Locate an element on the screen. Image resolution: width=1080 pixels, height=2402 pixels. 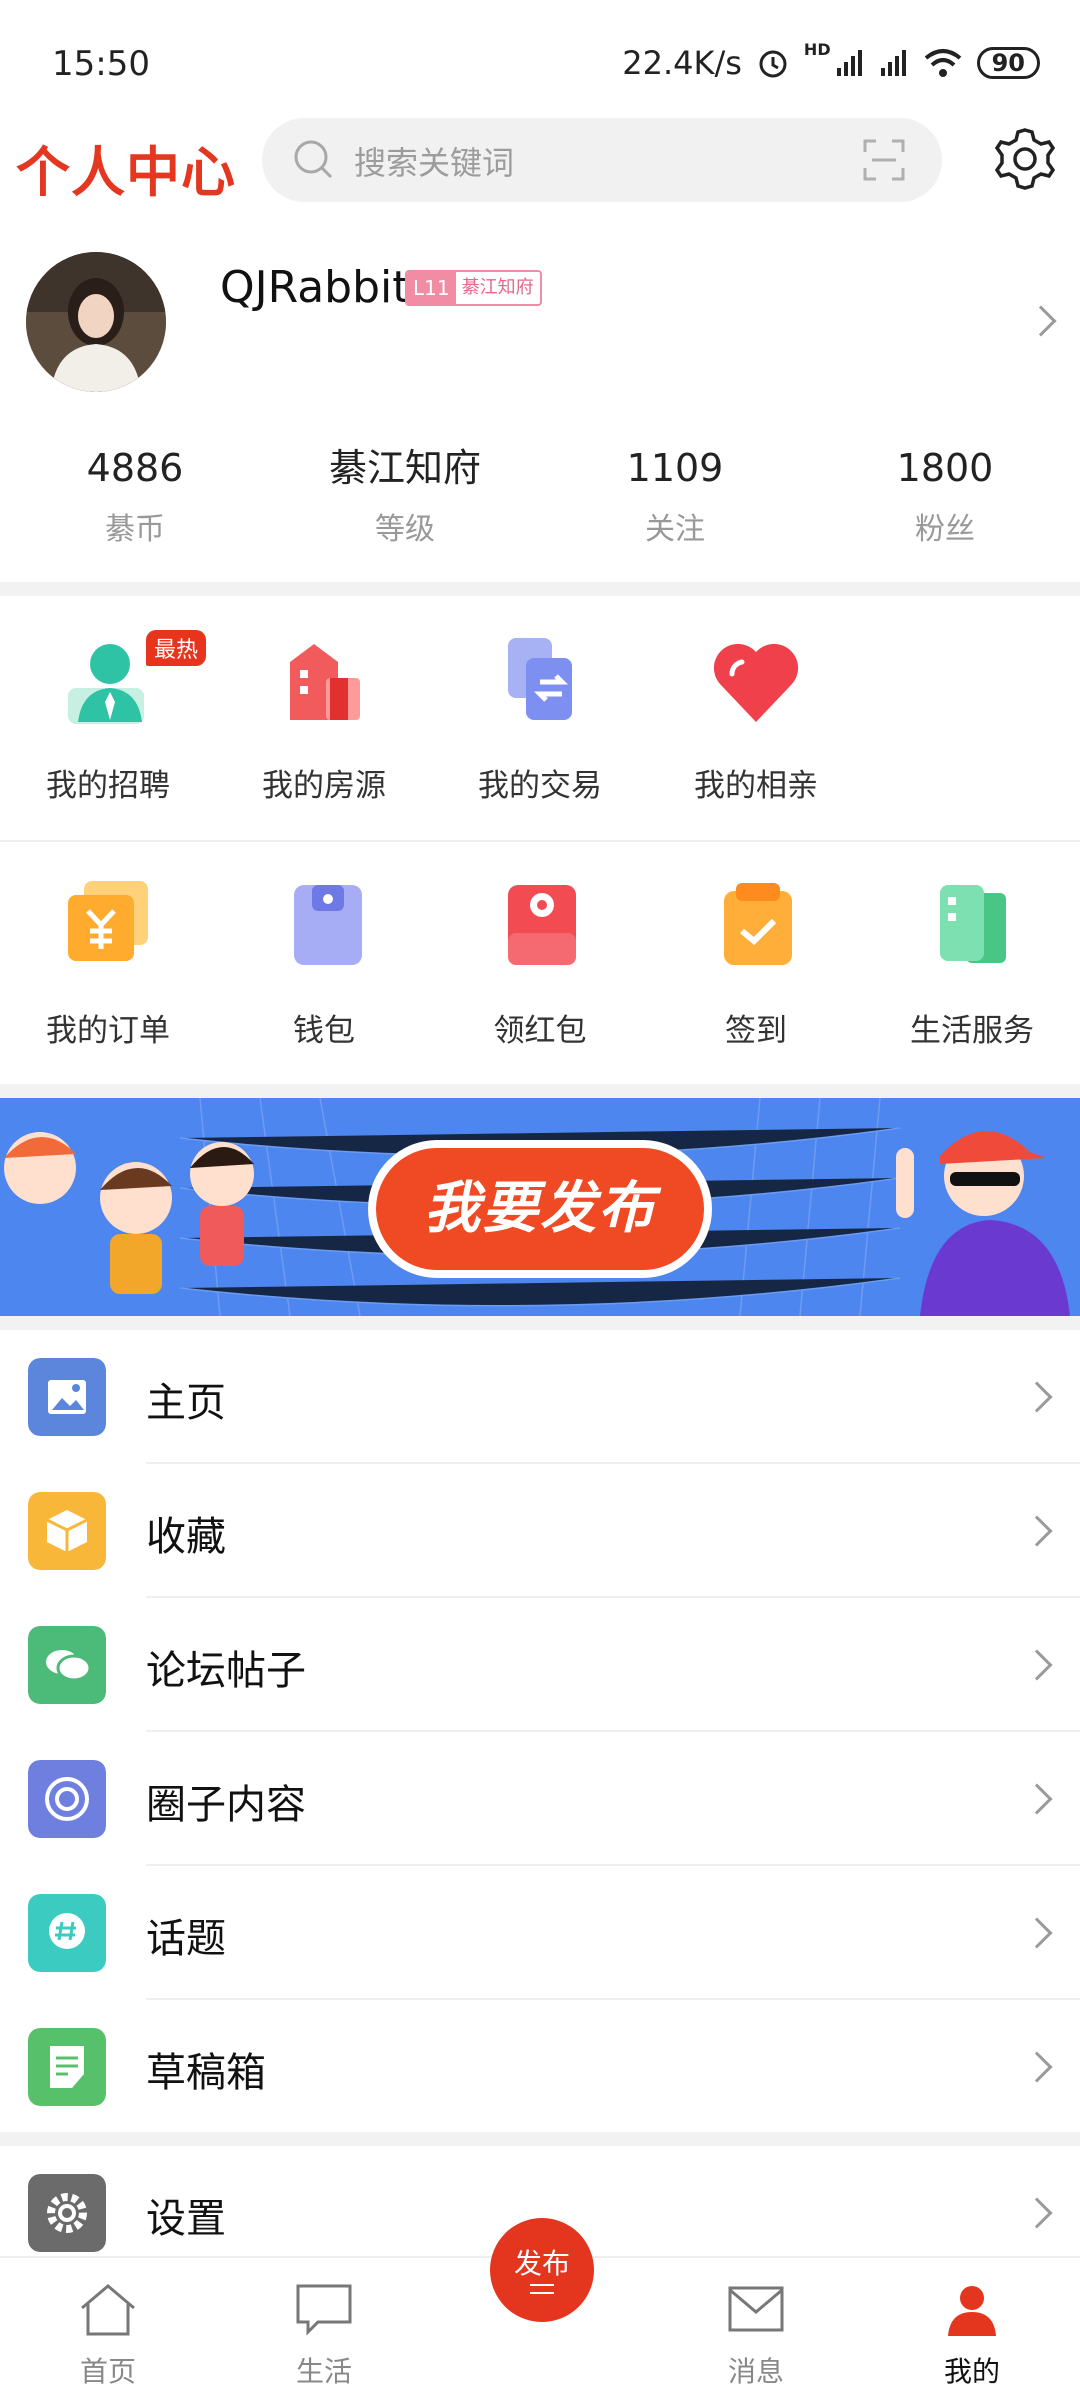
tab-home: 首页 is located at coordinates (108, 2330).